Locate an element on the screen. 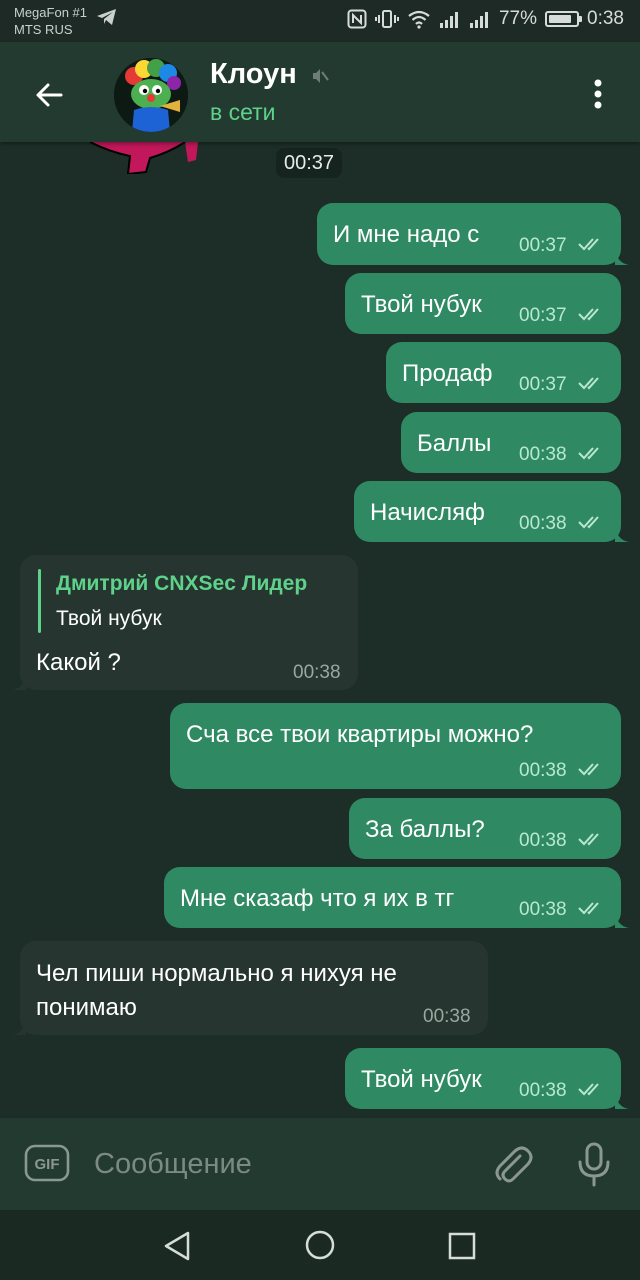  gif-icon: GIF is located at coordinates (47, 1163).